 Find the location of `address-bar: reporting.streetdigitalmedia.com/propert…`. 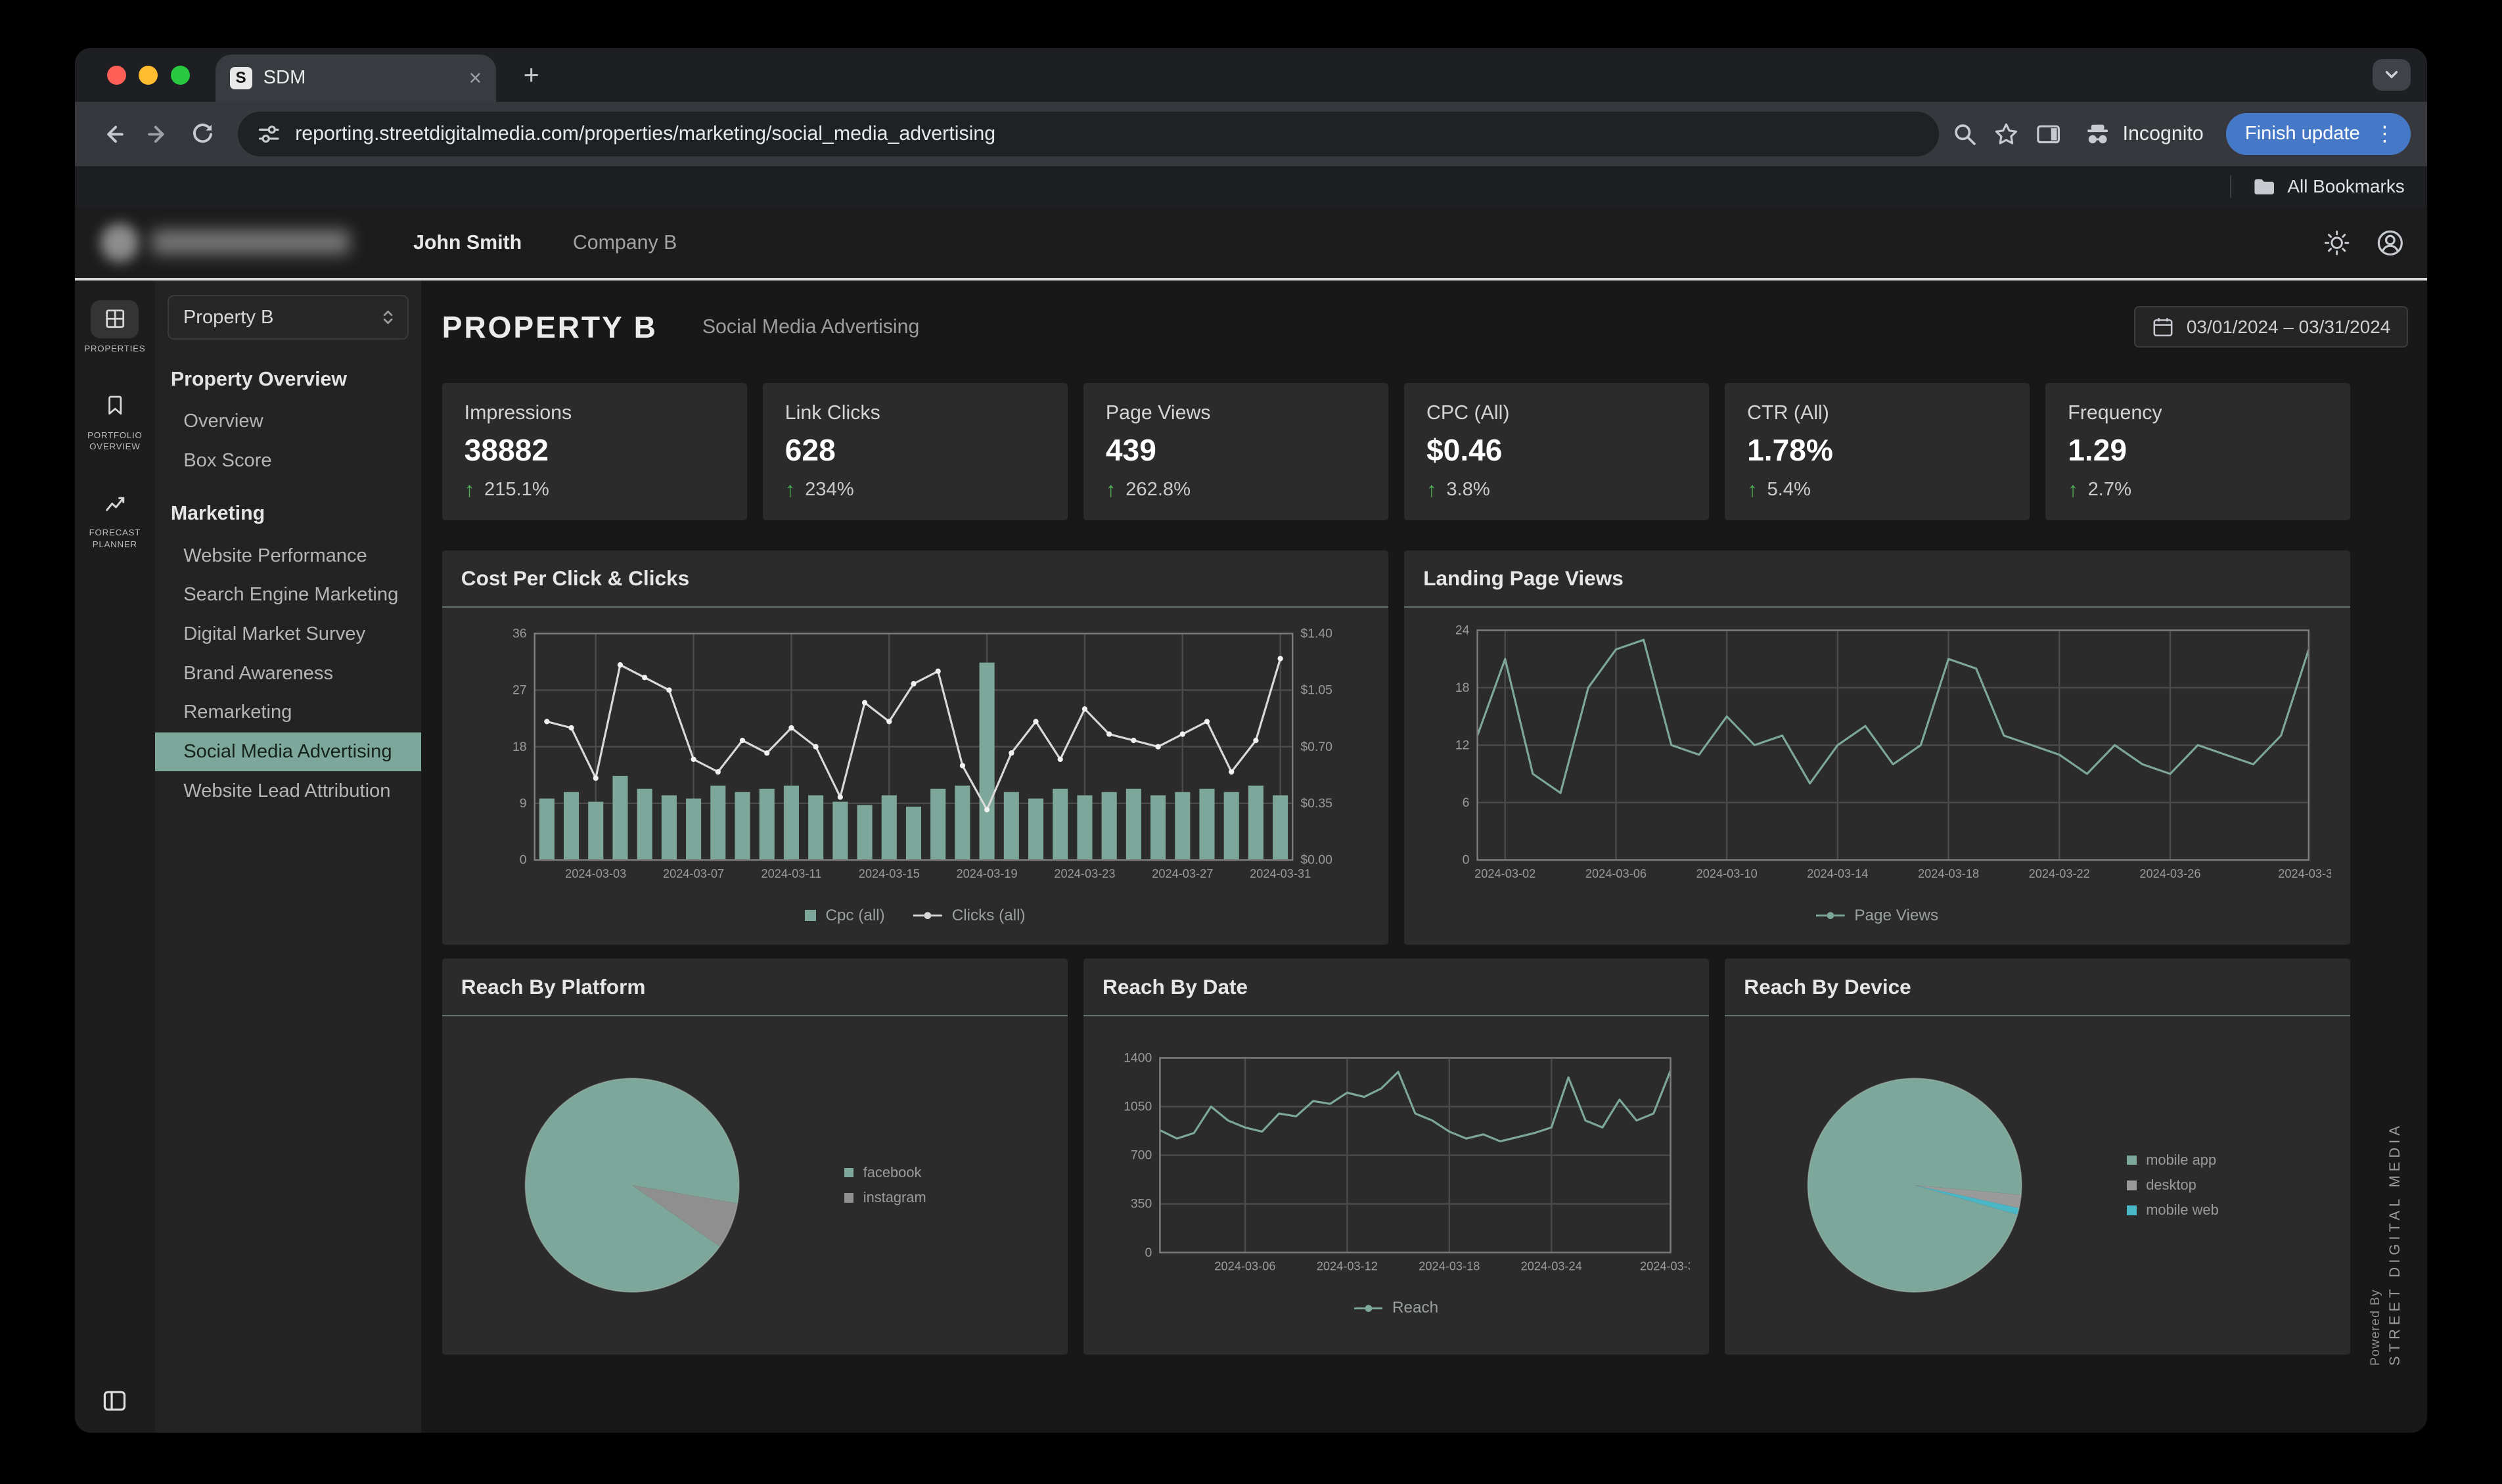

address-bar: reporting.streetdigitalmedia.com/propert… is located at coordinates (1088, 133).